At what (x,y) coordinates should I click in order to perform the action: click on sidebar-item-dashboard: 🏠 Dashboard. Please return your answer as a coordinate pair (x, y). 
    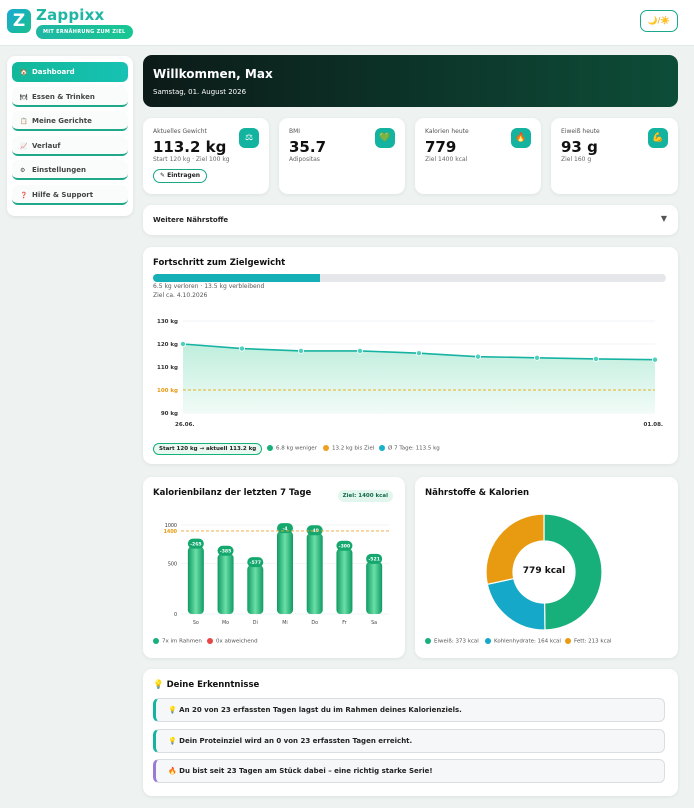
    Looking at the image, I should click on (70, 72).